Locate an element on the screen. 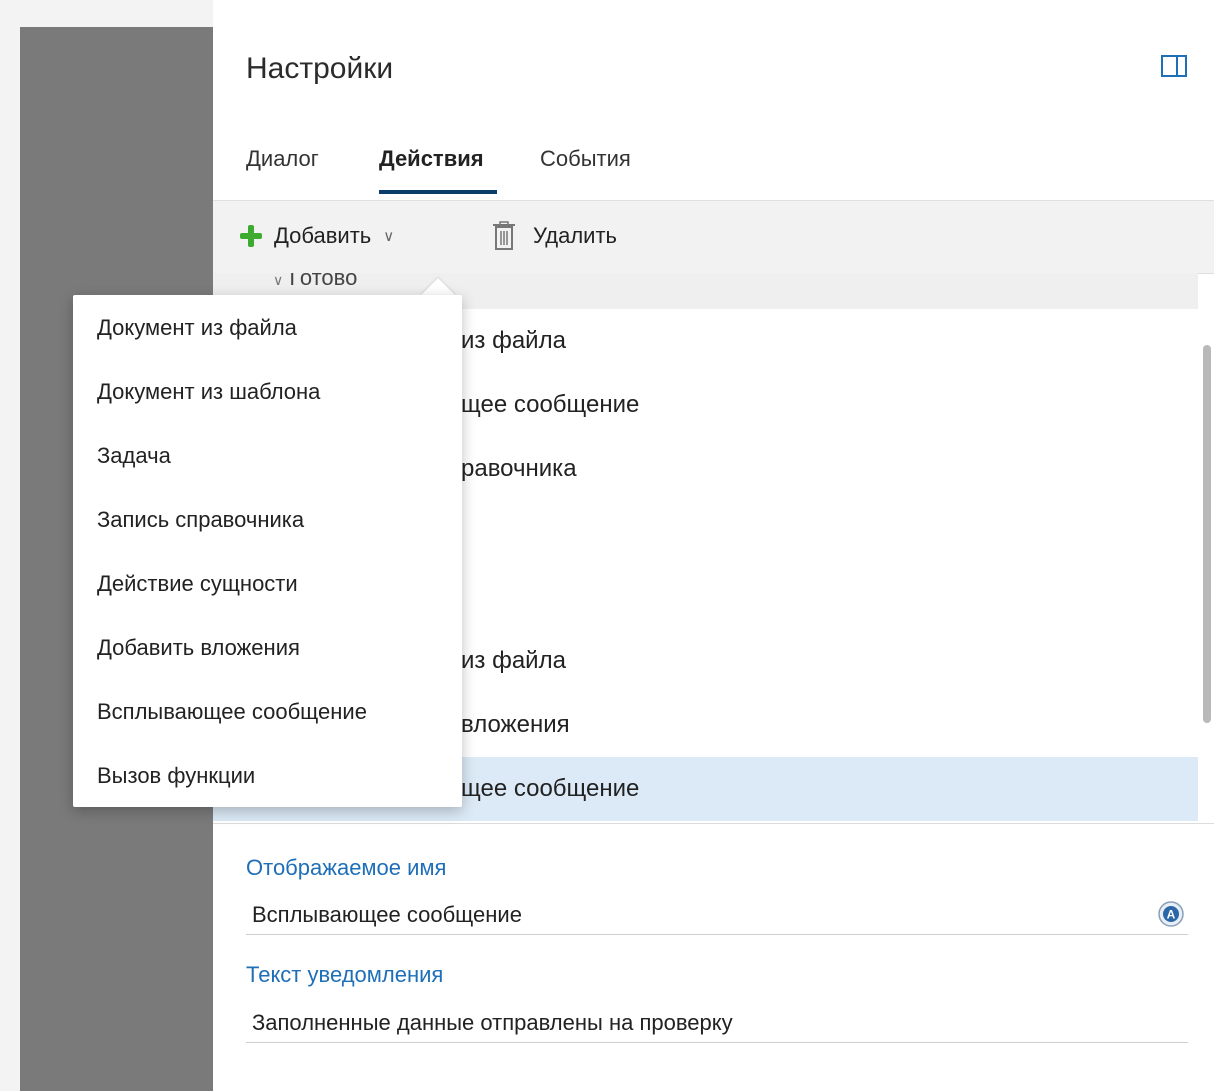 The image size is (1214, 1091). list-item-label: равочника is located at coordinates (519, 468).